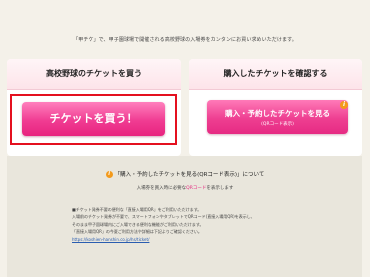  Describe the element at coordinates (94, 74) in the screenshot. I see `buy-ticket-panel-title: 高校野球のチケットを買う` at that location.